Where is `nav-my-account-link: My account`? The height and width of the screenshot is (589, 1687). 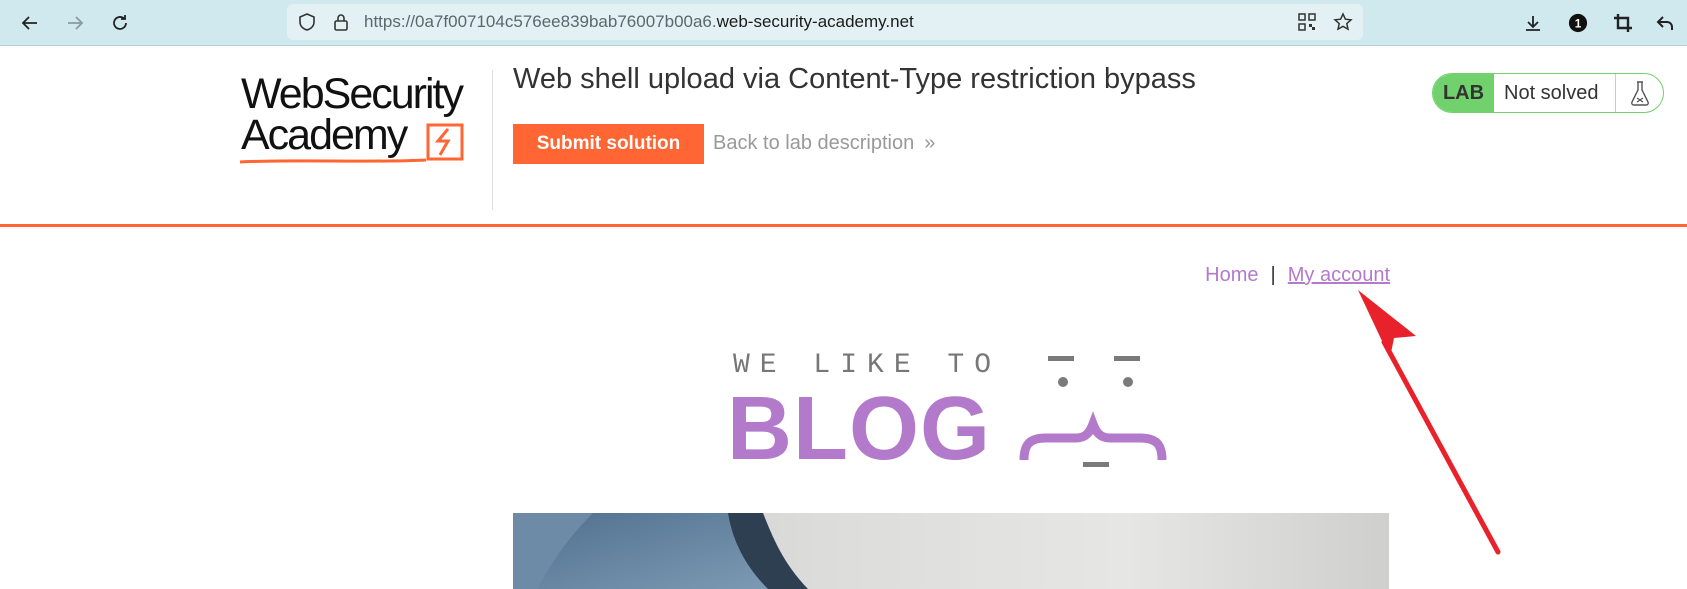 nav-my-account-link: My account is located at coordinates (1339, 275).